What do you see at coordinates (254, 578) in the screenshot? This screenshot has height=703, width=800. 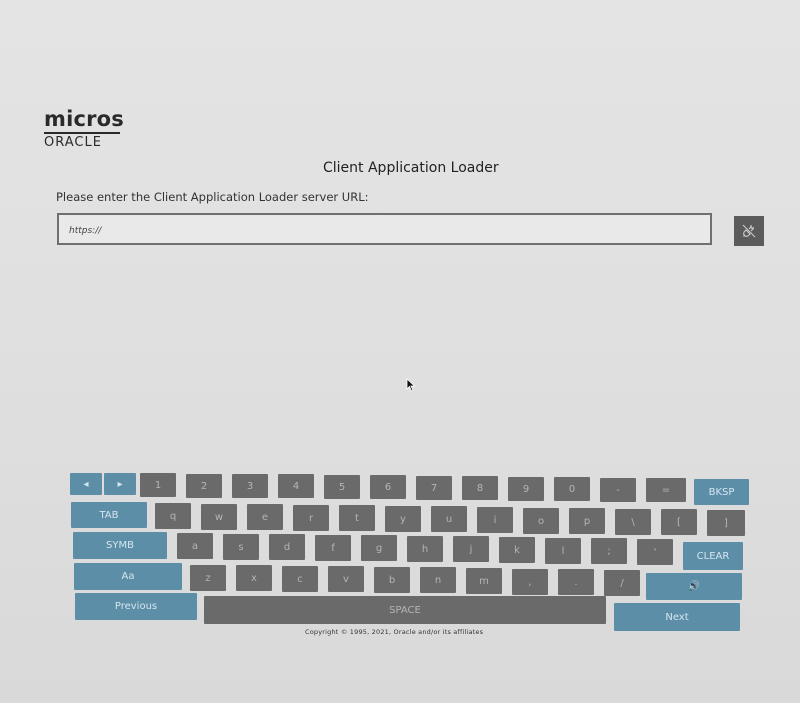 I see `key-x: x` at bounding box center [254, 578].